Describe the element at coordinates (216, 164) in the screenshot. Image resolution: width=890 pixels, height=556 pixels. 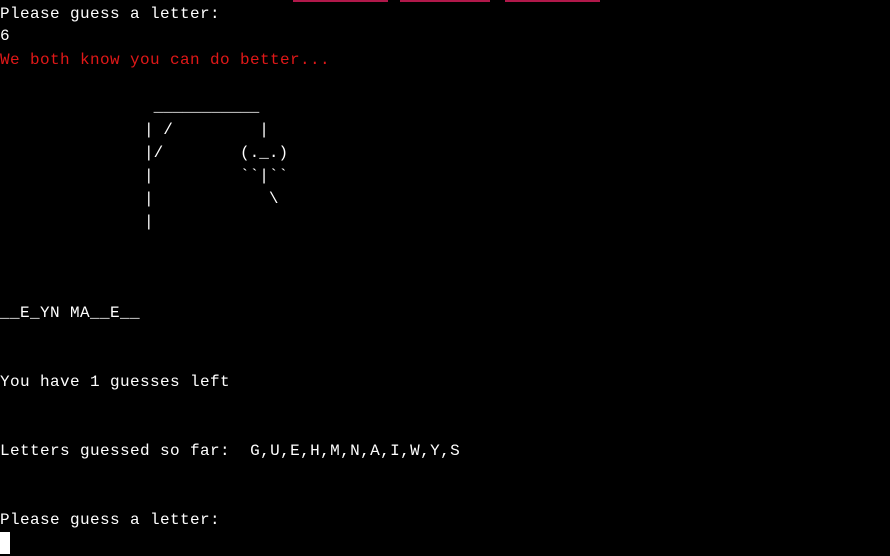
I see `hangman-drawing: ___________ | / | |/ (._.) | ``|`` | \ |` at that location.